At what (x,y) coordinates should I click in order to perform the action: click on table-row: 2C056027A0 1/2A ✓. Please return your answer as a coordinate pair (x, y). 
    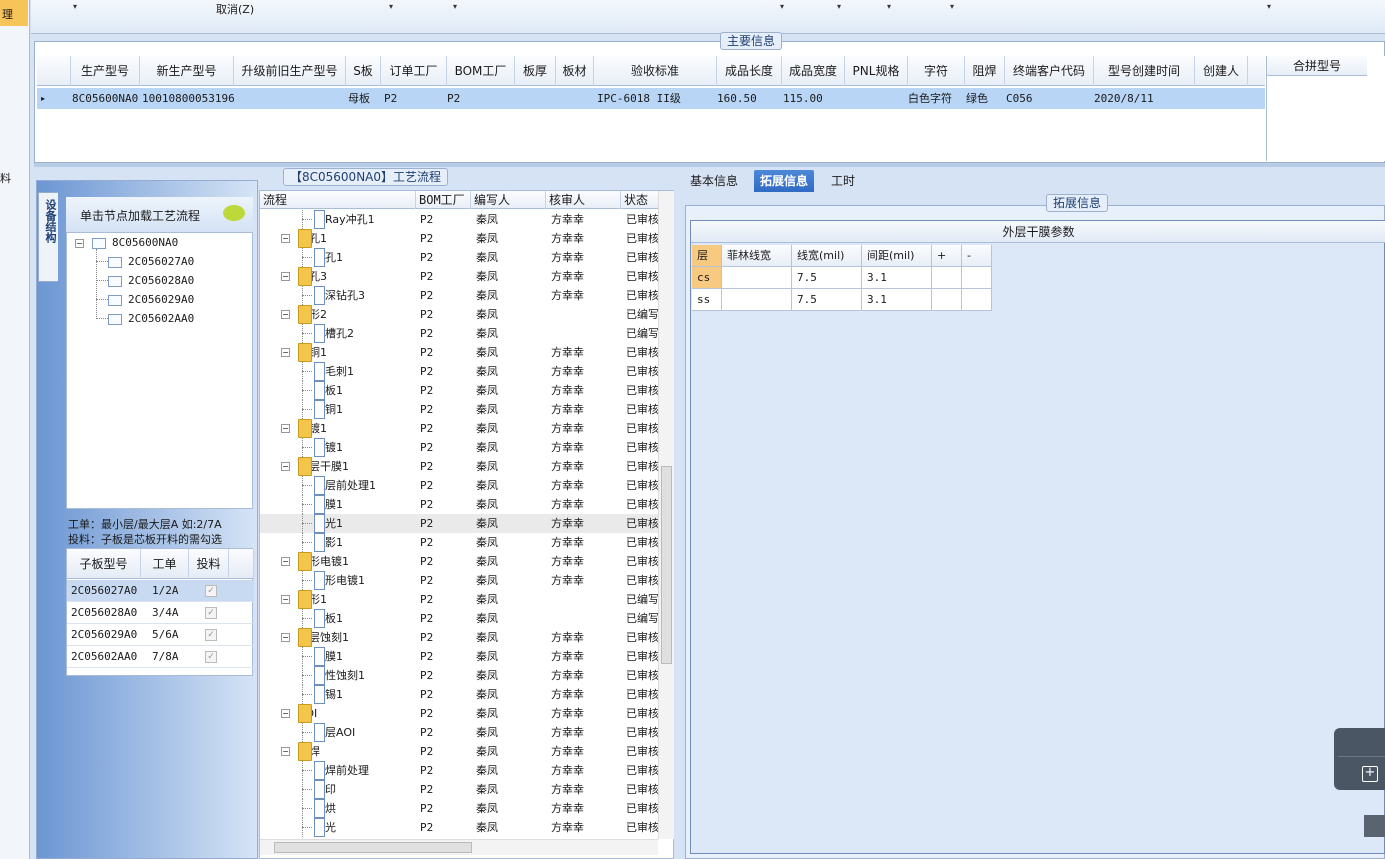
    Looking at the image, I should click on (160, 591).